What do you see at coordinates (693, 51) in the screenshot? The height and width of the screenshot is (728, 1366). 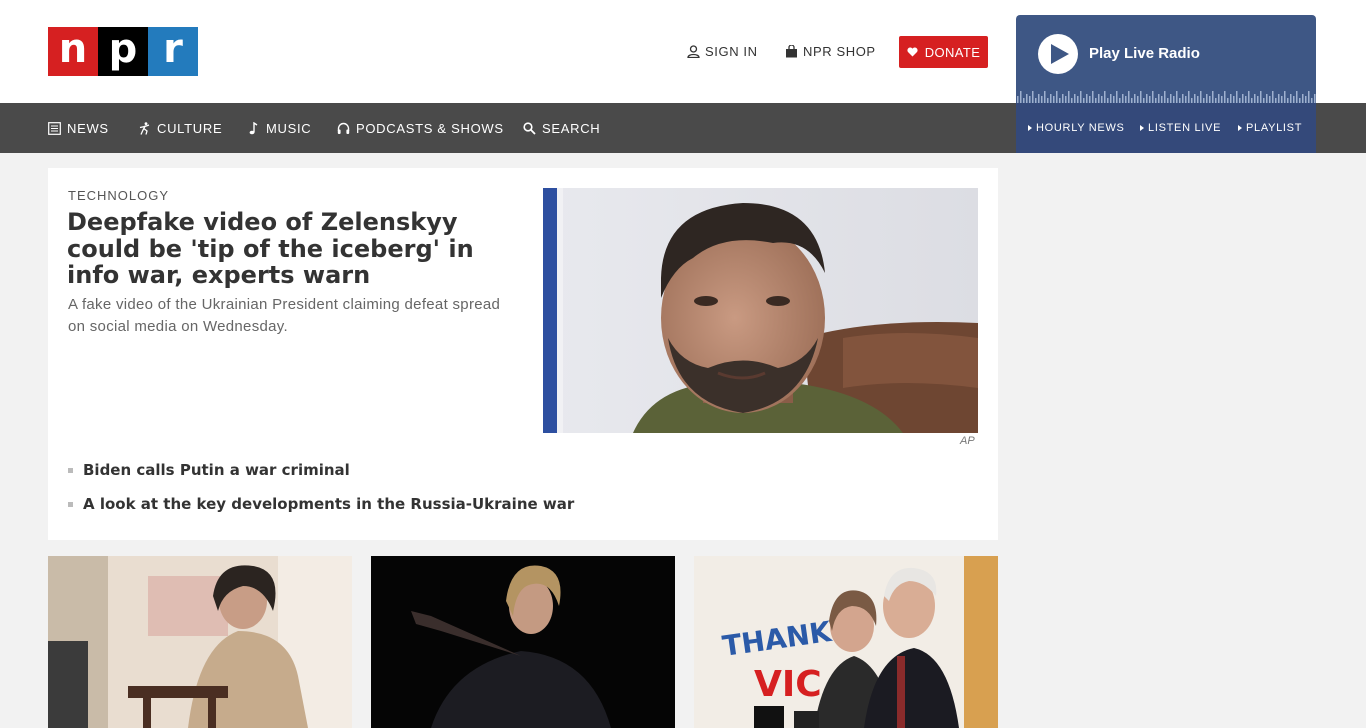 I see `user-icon` at bounding box center [693, 51].